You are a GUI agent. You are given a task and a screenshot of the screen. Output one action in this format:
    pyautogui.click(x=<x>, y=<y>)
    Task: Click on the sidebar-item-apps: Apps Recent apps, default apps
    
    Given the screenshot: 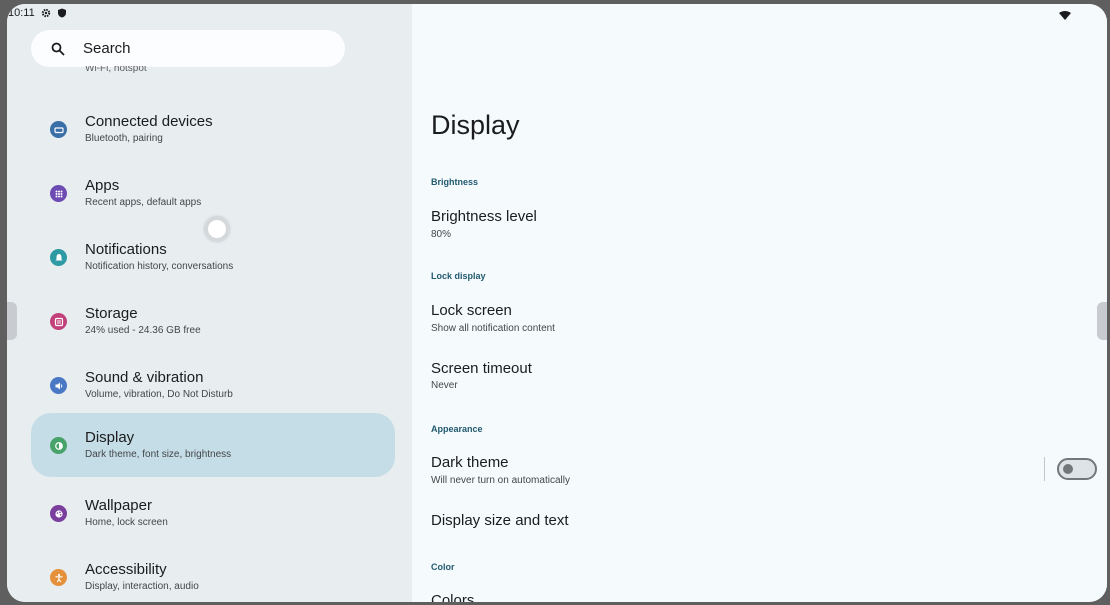 What is the action you would take?
    pyautogui.click(x=213, y=193)
    